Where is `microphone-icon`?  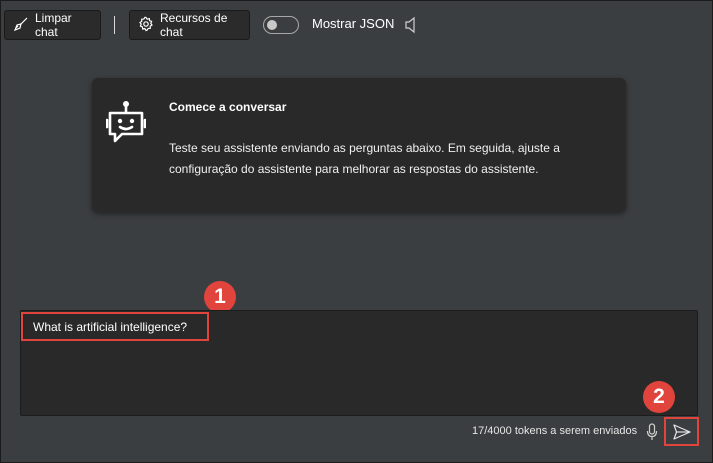
microphone-icon is located at coordinates (652, 434).